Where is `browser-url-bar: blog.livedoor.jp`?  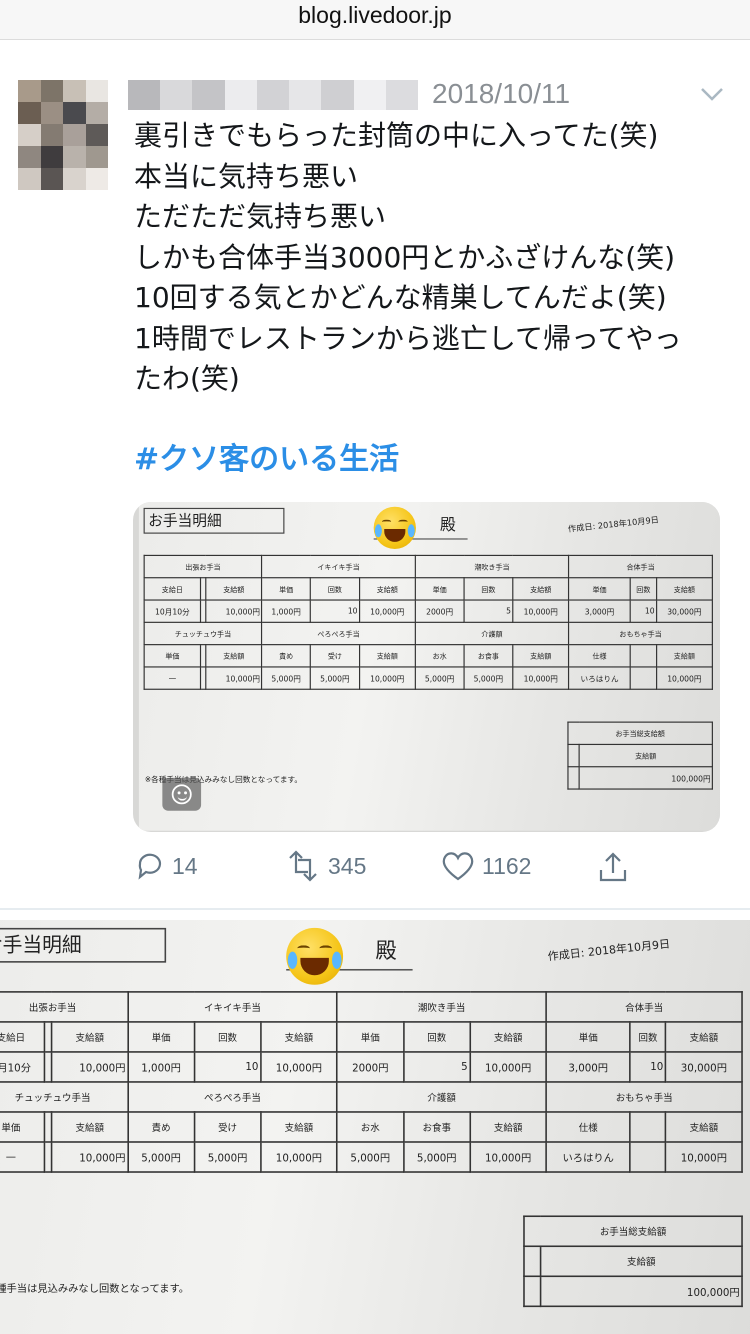
browser-url-bar: blog.livedoor.jp is located at coordinates (375, 20).